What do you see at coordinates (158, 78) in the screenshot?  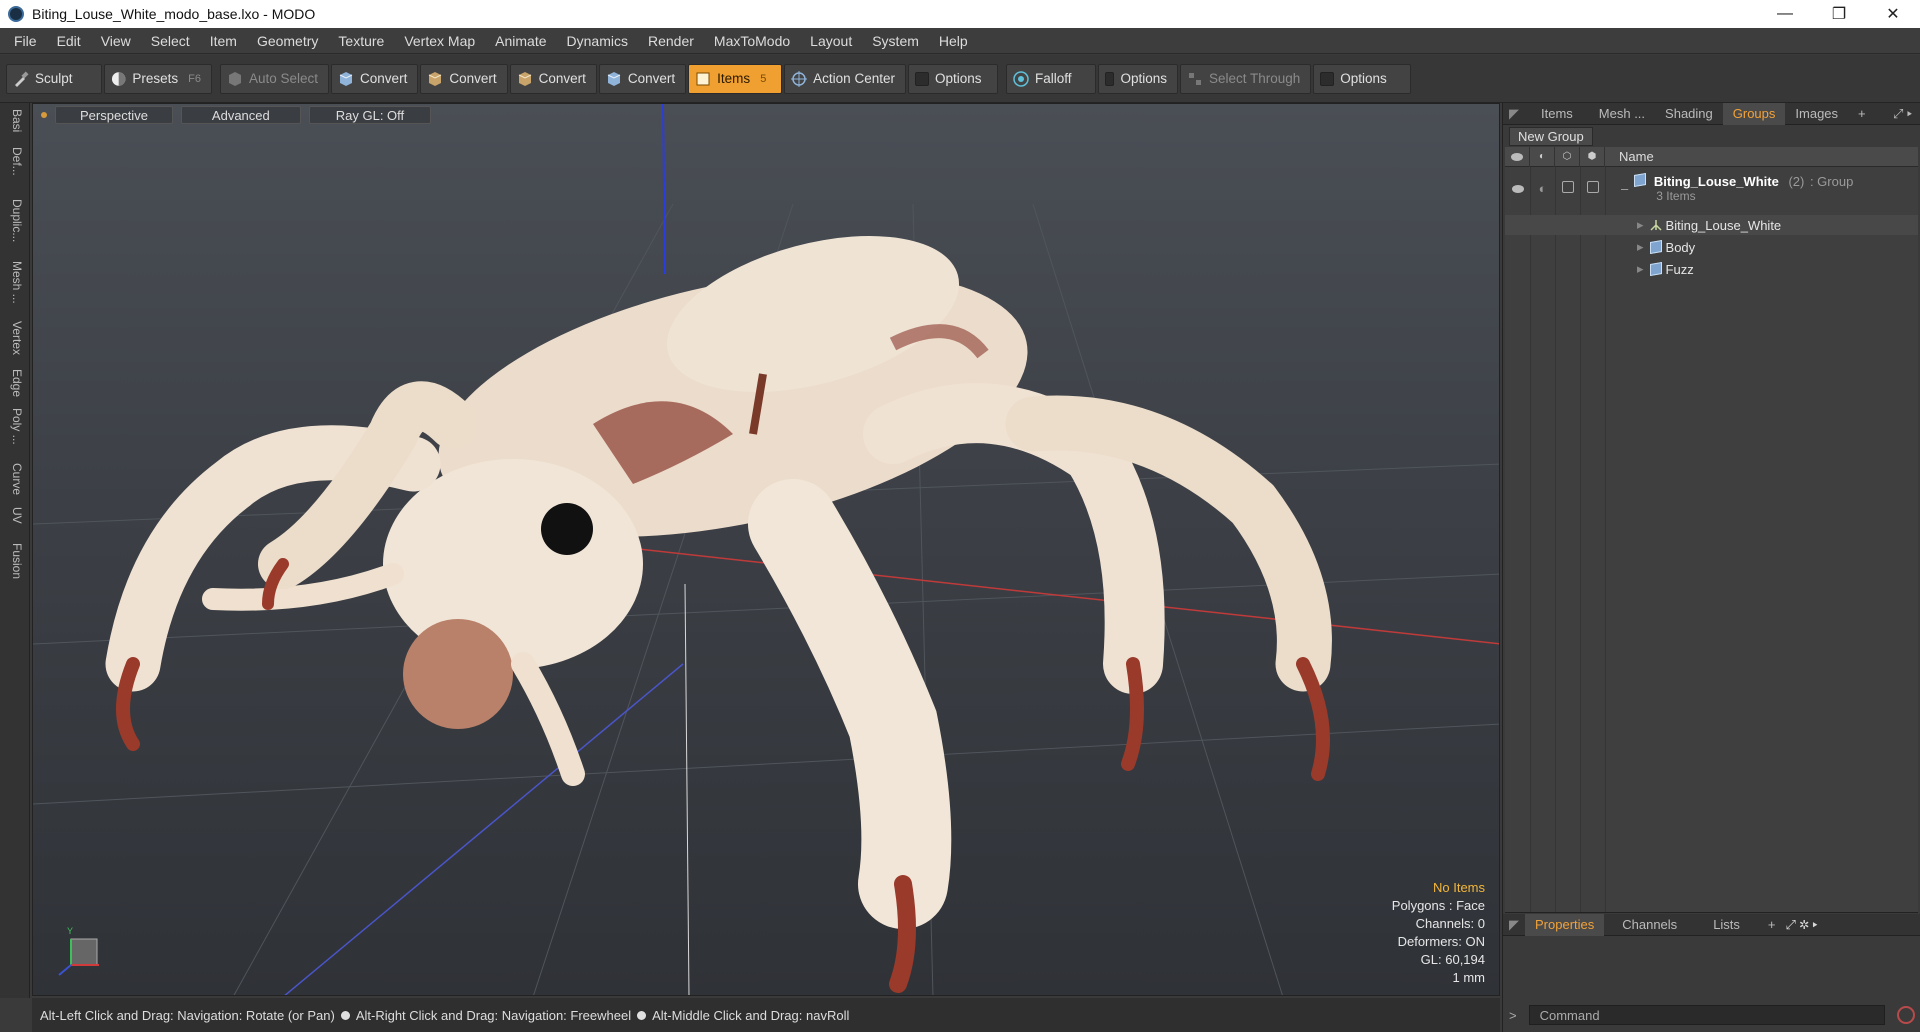 I see `presets-button: Presets F6` at bounding box center [158, 78].